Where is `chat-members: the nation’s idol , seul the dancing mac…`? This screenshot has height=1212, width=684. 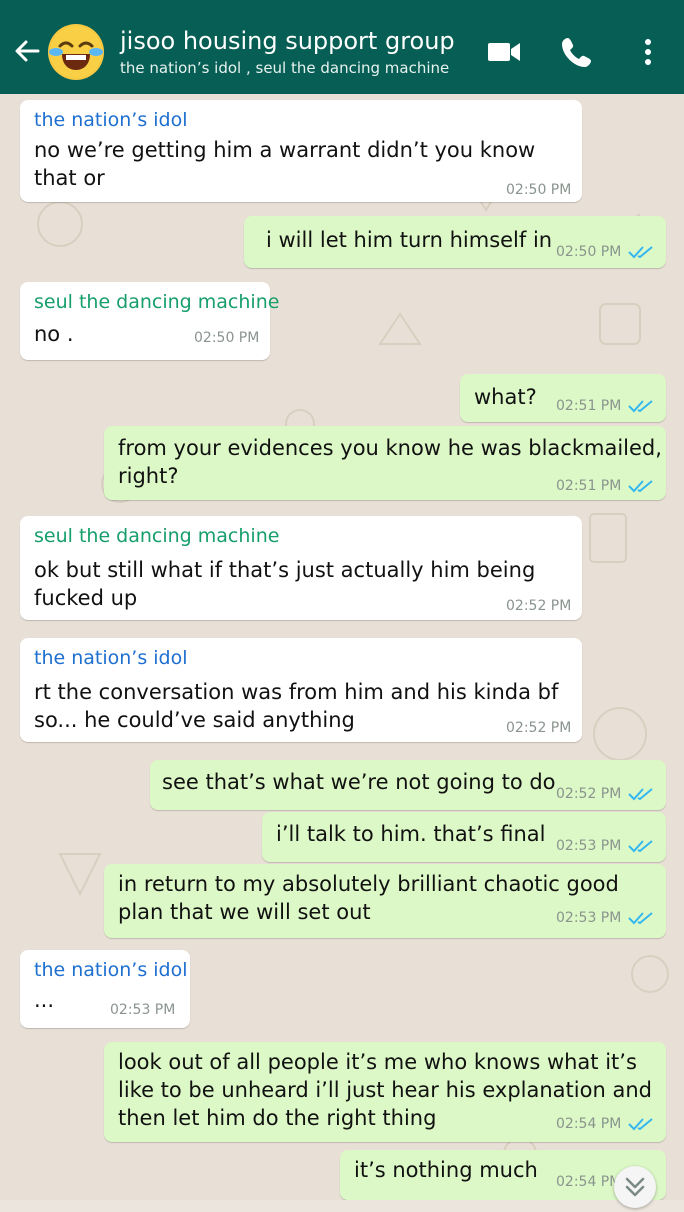
chat-members: the nation’s idol , seul the dancing mac… is located at coordinates (285, 68).